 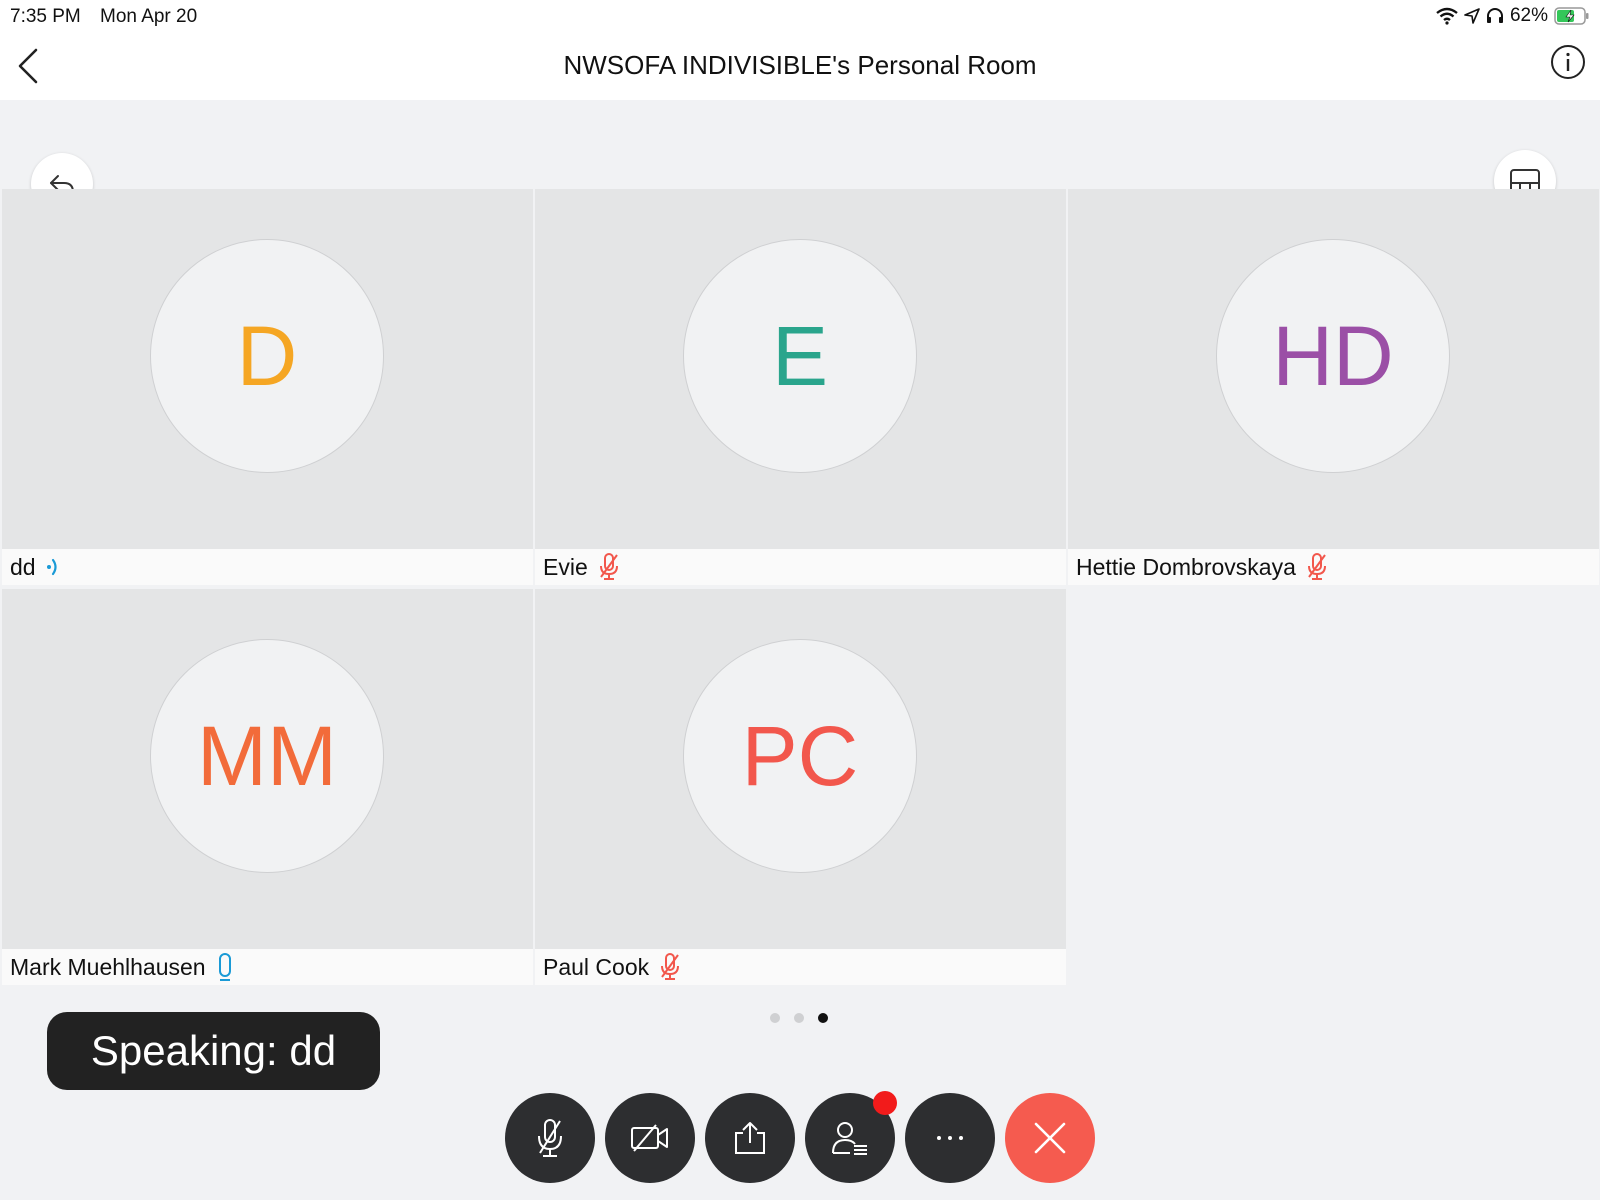 I want to click on participant-name: Paul Cook, so click(x=596, y=966).